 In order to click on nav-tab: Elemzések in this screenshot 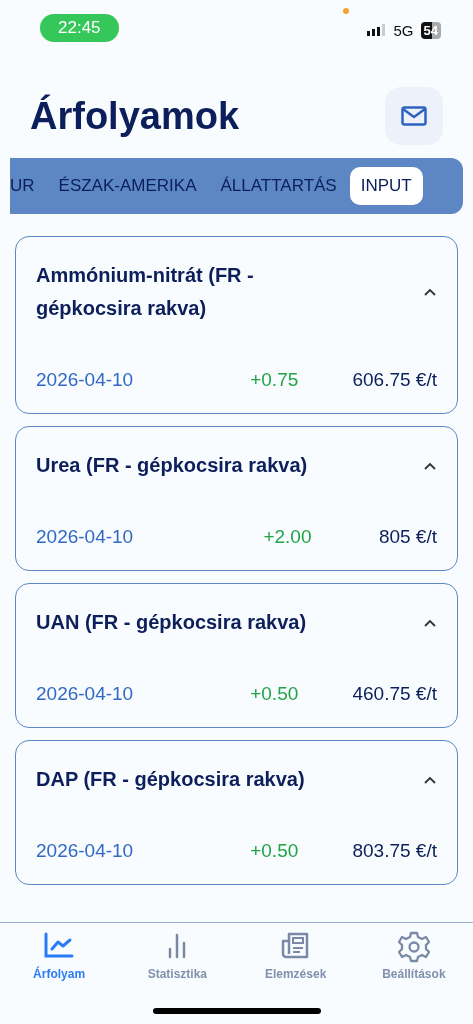, I will do `click(295, 973)`.